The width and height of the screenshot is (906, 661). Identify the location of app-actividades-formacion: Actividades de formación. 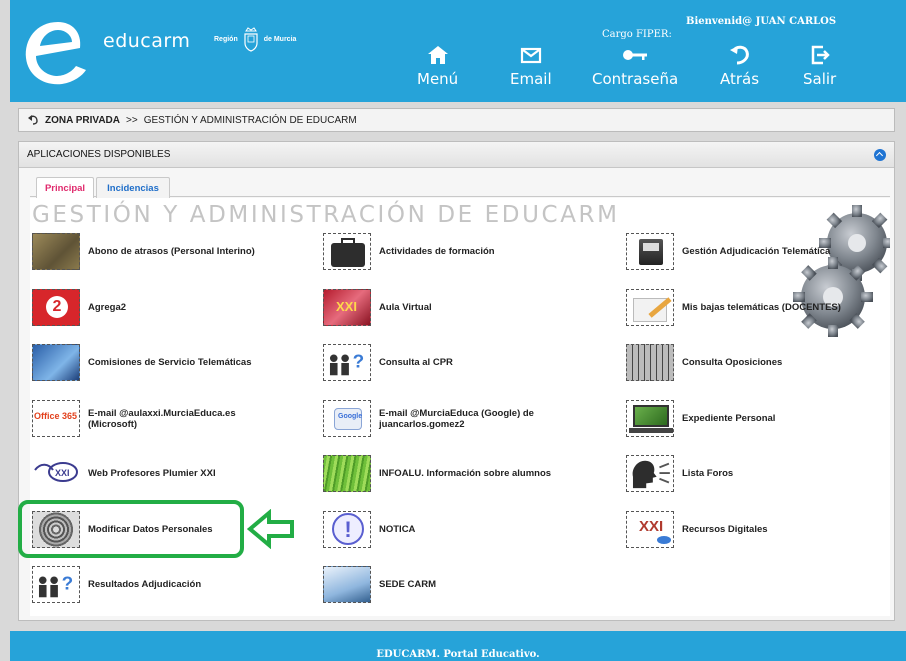
(409, 251).